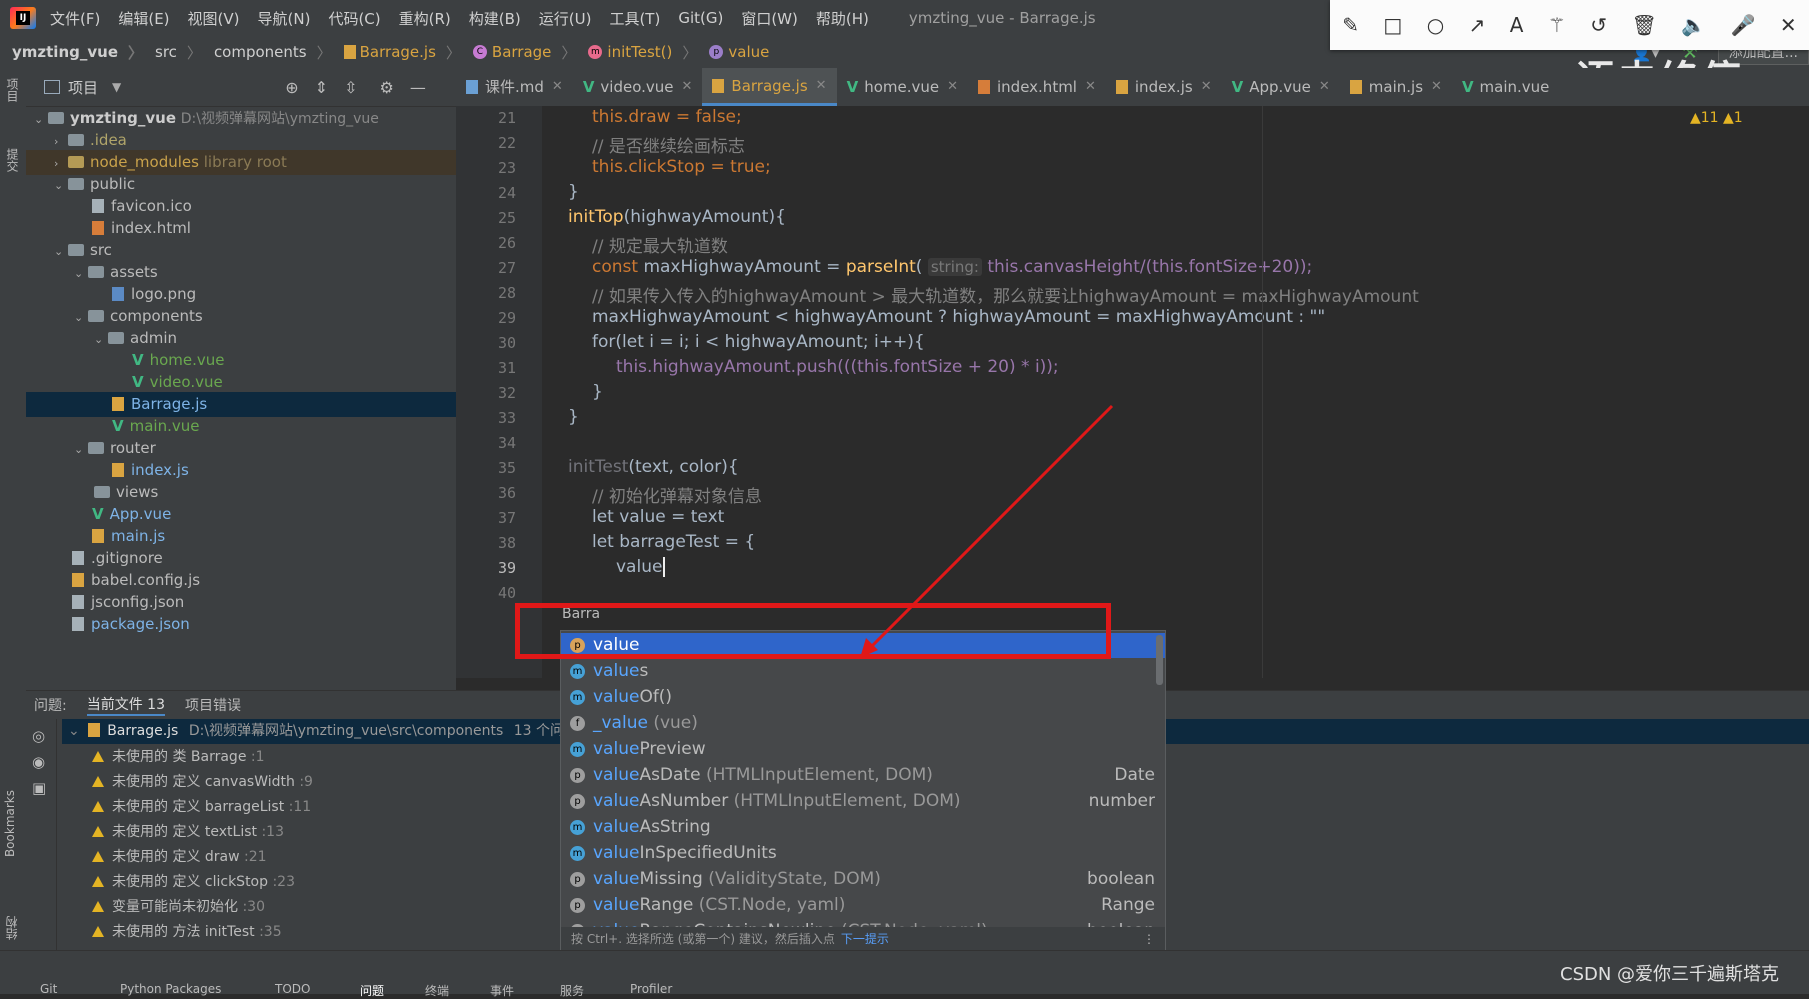  What do you see at coordinates (11, 928) in the screenshot?
I see `structure-tool-button: 结构` at bounding box center [11, 928].